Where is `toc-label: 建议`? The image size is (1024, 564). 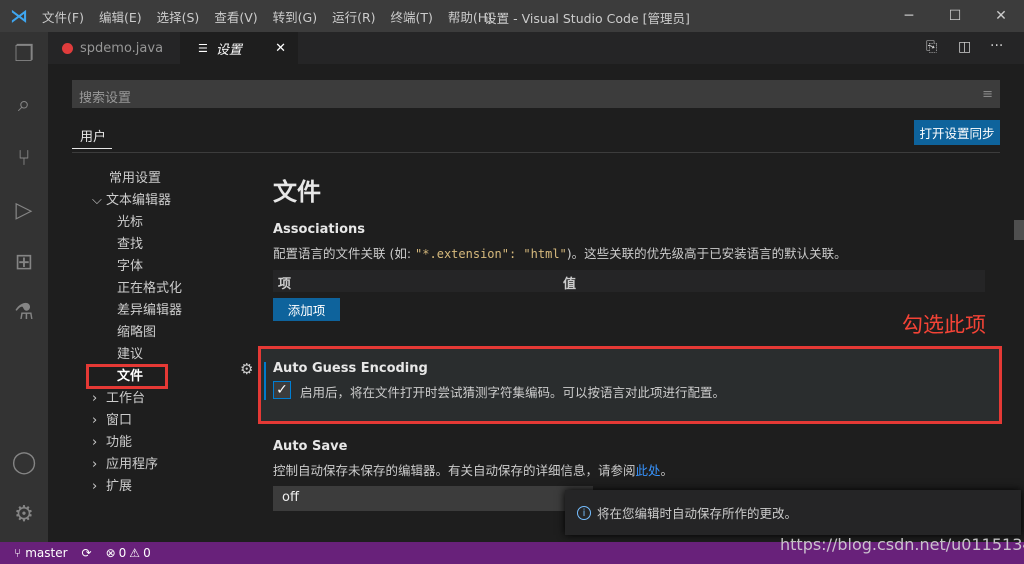 toc-label: 建议 is located at coordinates (130, 354).